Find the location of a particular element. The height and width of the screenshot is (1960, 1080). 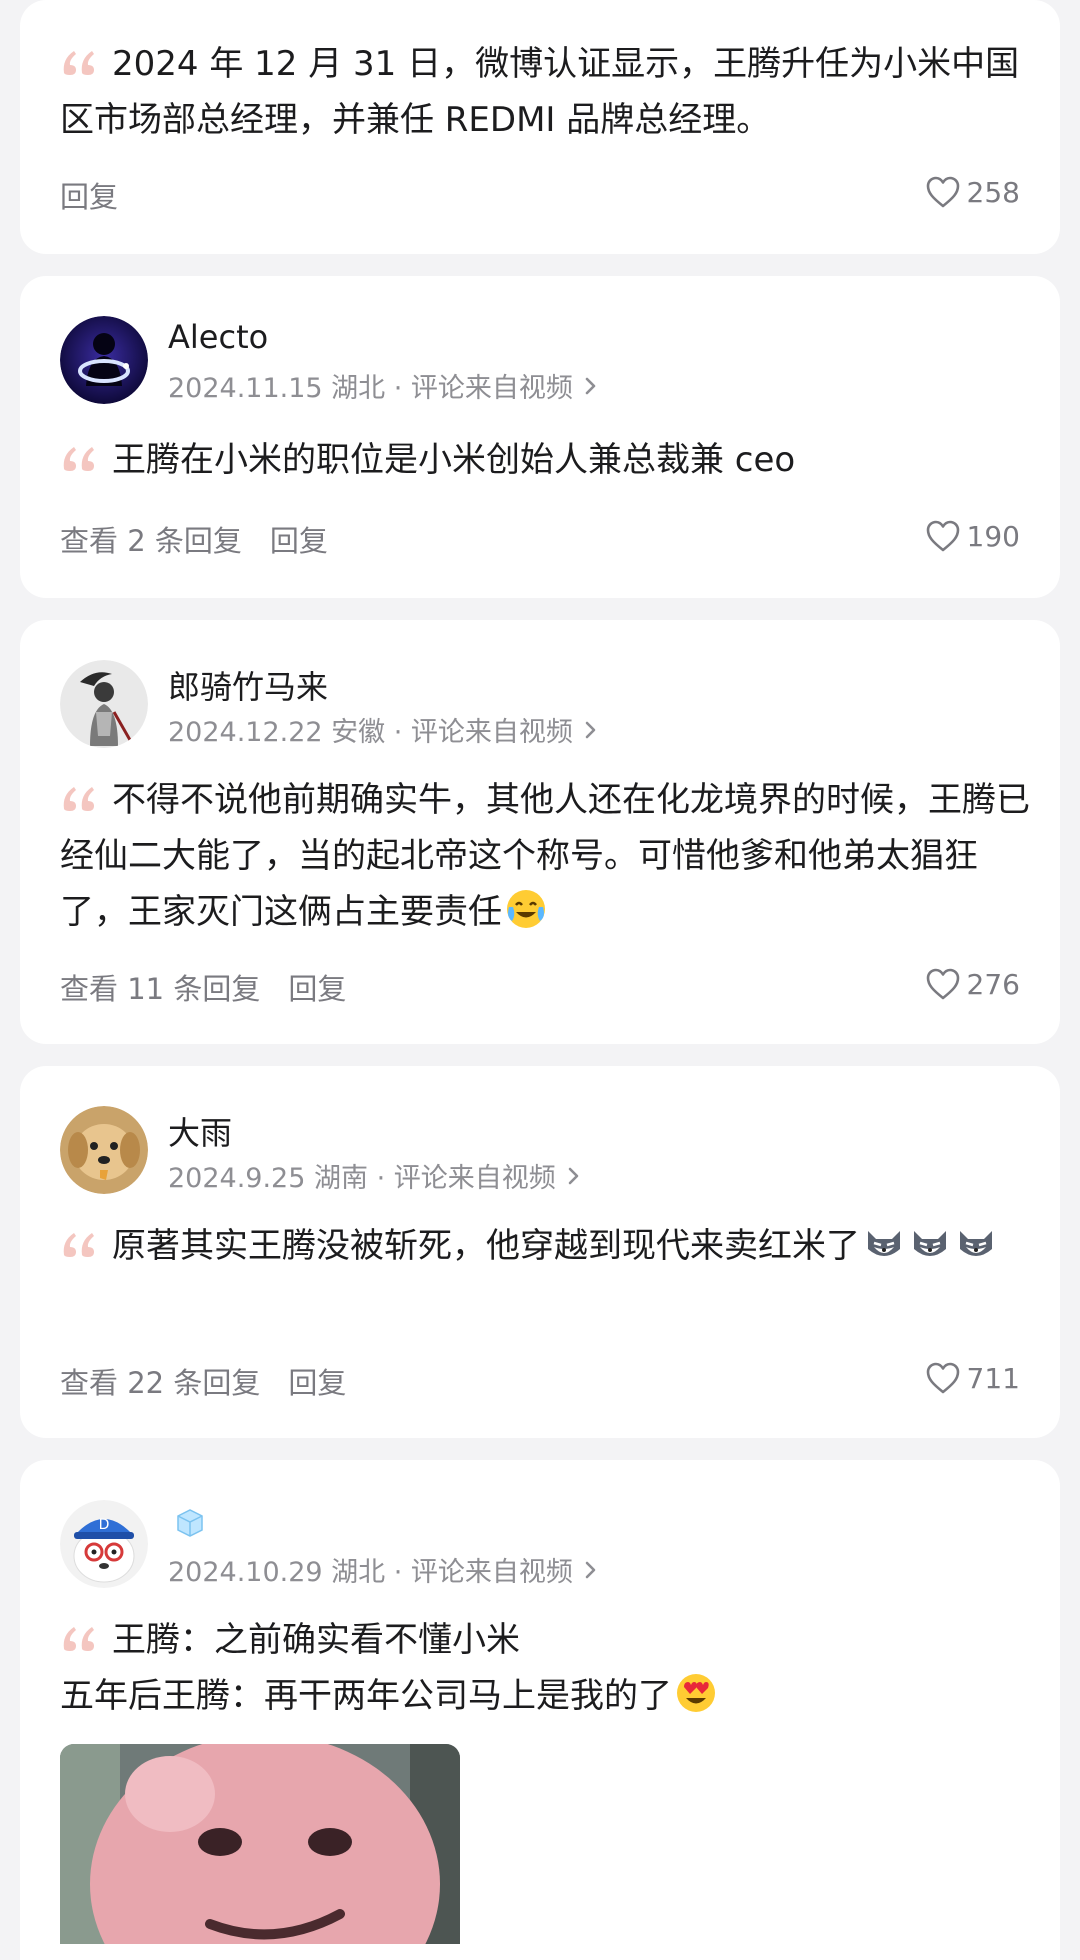

comment-actions: 回复 is located at coordinates (89, 195).